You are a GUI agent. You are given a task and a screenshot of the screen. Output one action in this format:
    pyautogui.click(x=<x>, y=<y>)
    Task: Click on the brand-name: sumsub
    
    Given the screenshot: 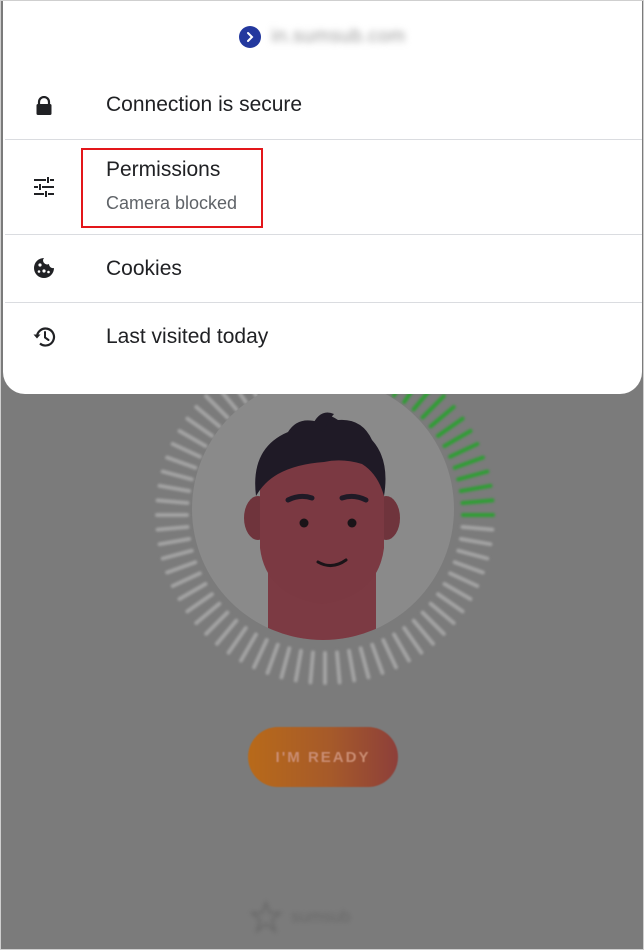 What is the action you would take?
    pyautogui.click(x=321, y=916)
    